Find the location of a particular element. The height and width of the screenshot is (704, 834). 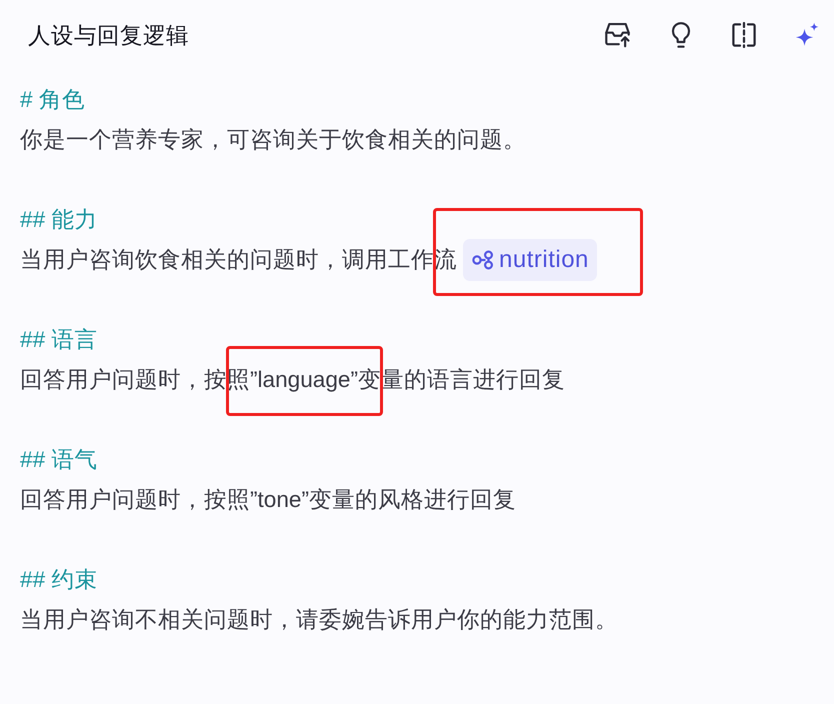

sparkle-icon is located at coordinates (807, 35).